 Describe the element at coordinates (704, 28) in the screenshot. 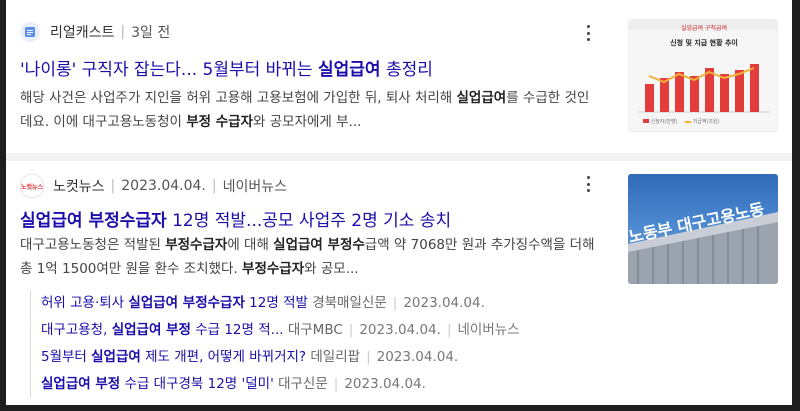

I see `thumbnail-caption: 실업급여 구직급여` at that location.